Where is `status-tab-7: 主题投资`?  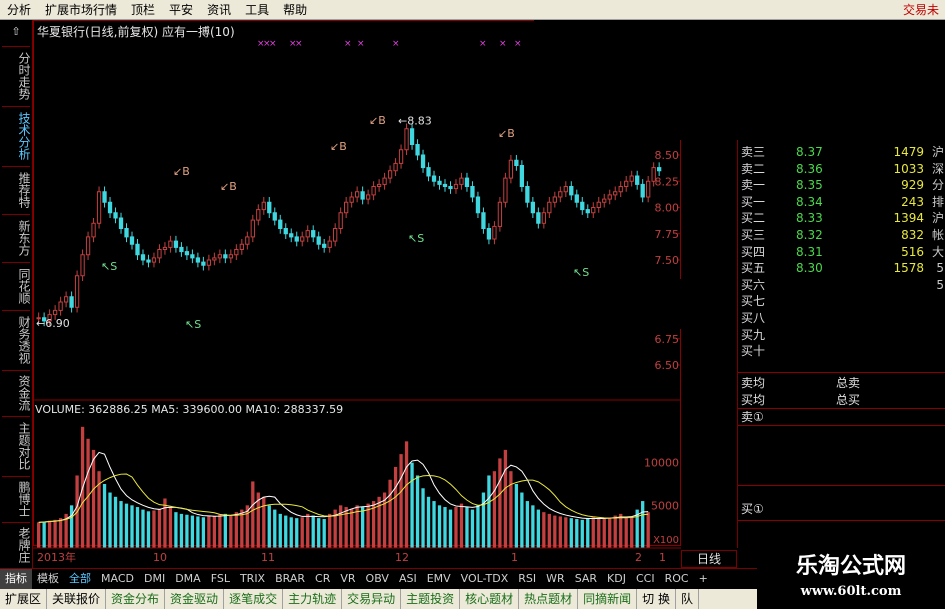
status-tab-7: 主题投资 is located at coordinates (431, 599).